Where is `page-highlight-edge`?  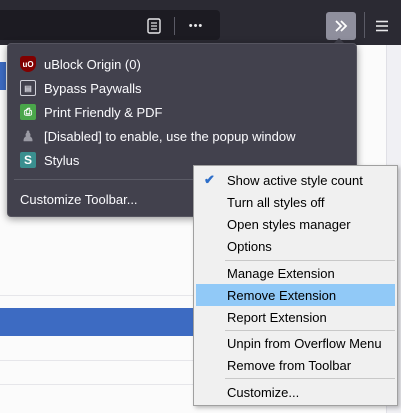 page-highlight-edge is located at coordinates (3, 76).